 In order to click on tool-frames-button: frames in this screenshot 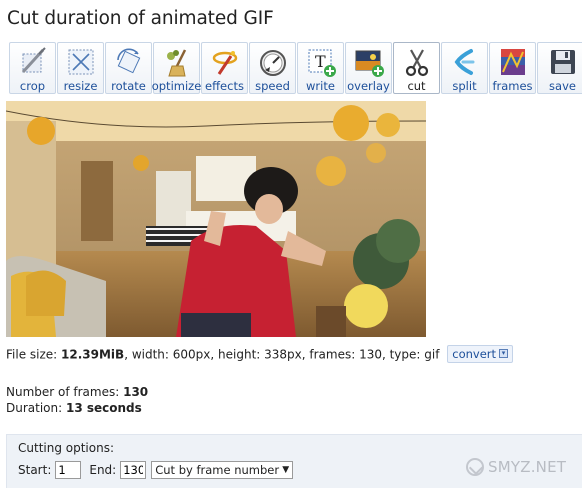, I will do `click(512, 68)`.